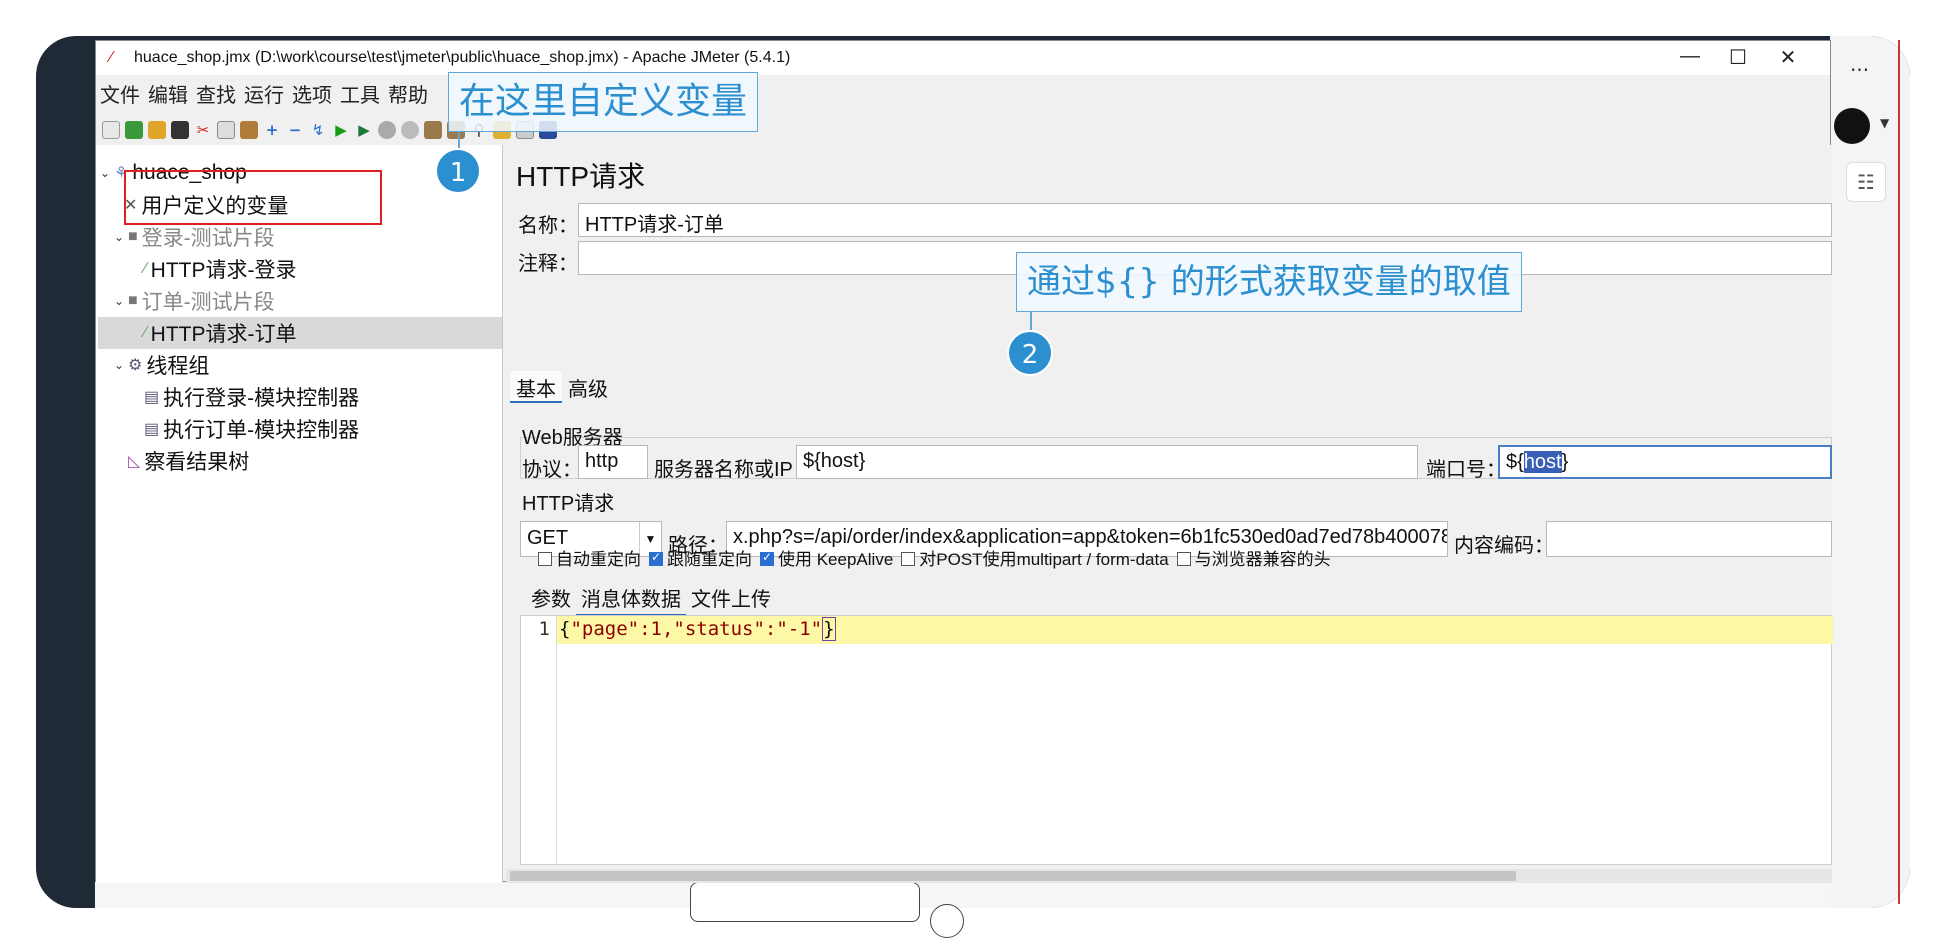  What do you see at coordinates (208, 302) in the screenshot?
I see `tree-node-label: 订单-测试片段` at bounding box center [208, 302].